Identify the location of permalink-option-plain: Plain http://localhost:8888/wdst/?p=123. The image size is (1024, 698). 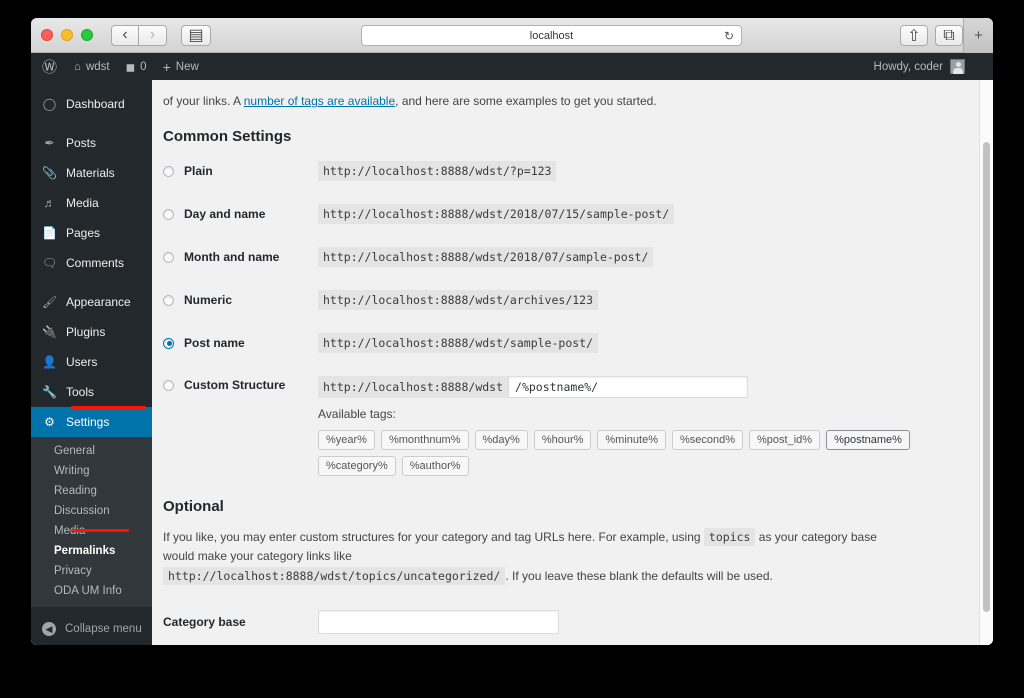
(578, 171).